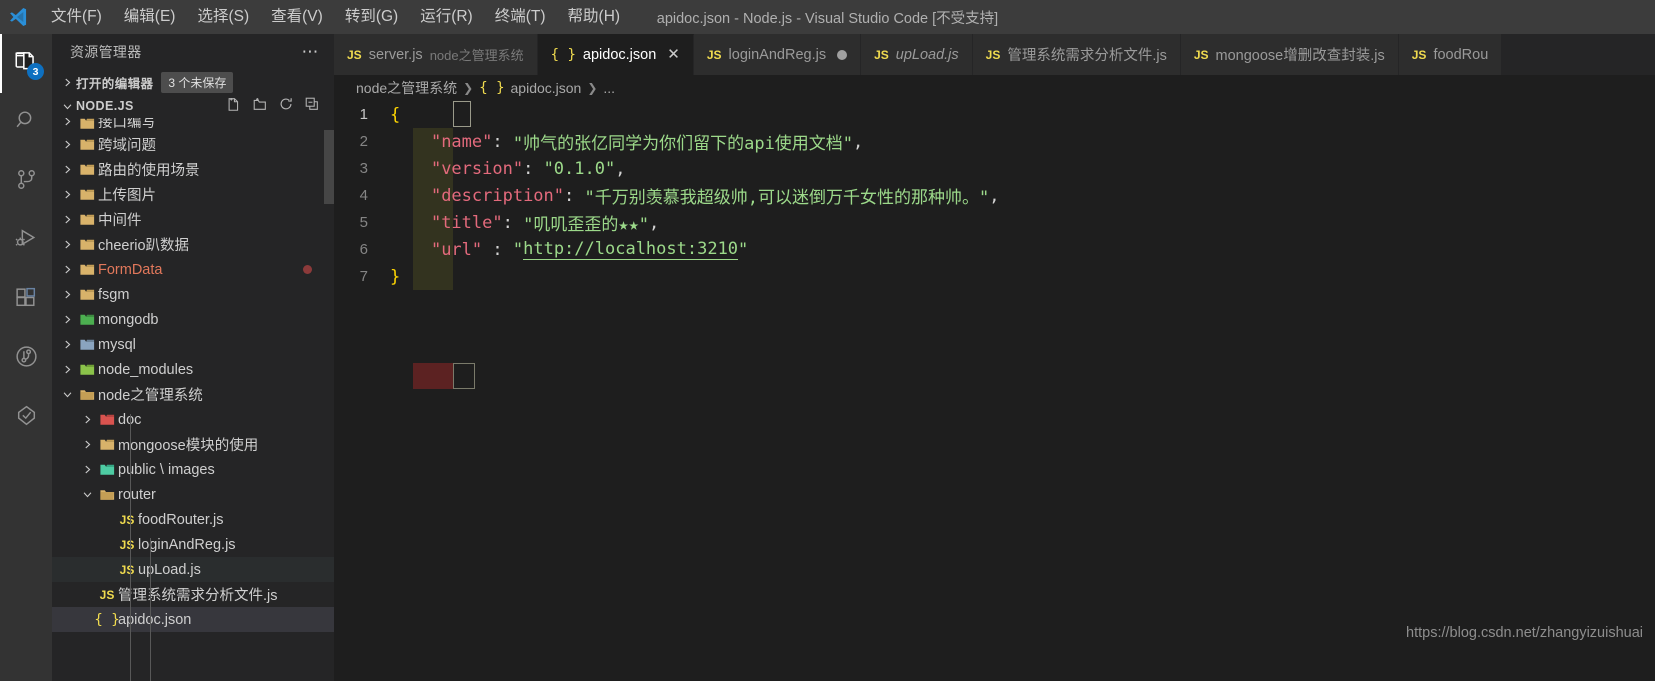 The width and height of the screenshot is (1655, 681). What do you see at coordinates (87, 319) in the screenshot?
I see `folder-mongodb-icon` at bounding box center [87, 319].